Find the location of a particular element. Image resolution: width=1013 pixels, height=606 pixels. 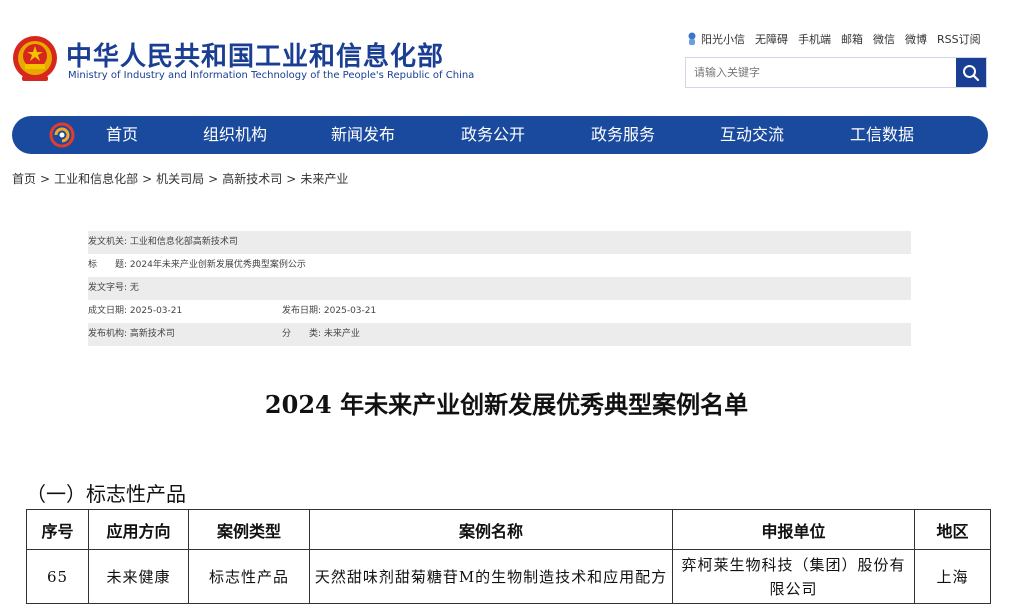

nav-item-data: 工信数据 is located at coordinates (882, 135).